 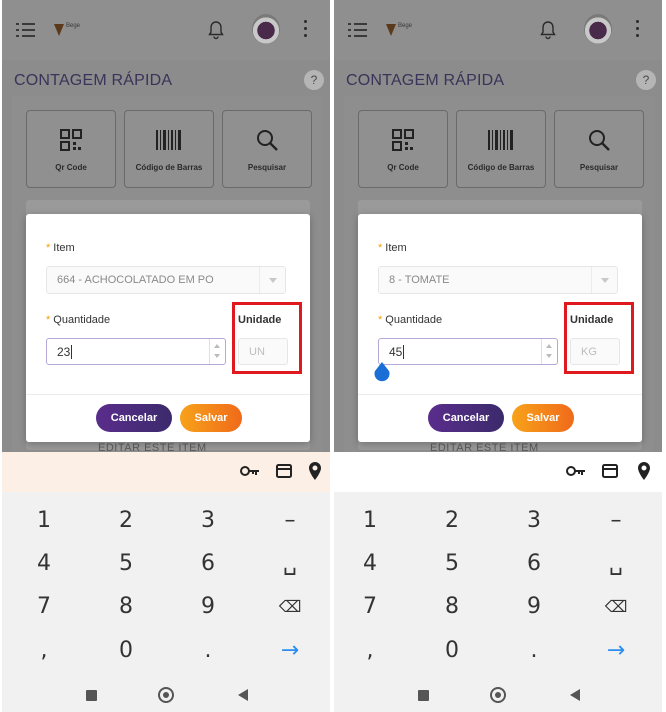 I want to click on quantity-value: 23, so click(x=64, y=352).